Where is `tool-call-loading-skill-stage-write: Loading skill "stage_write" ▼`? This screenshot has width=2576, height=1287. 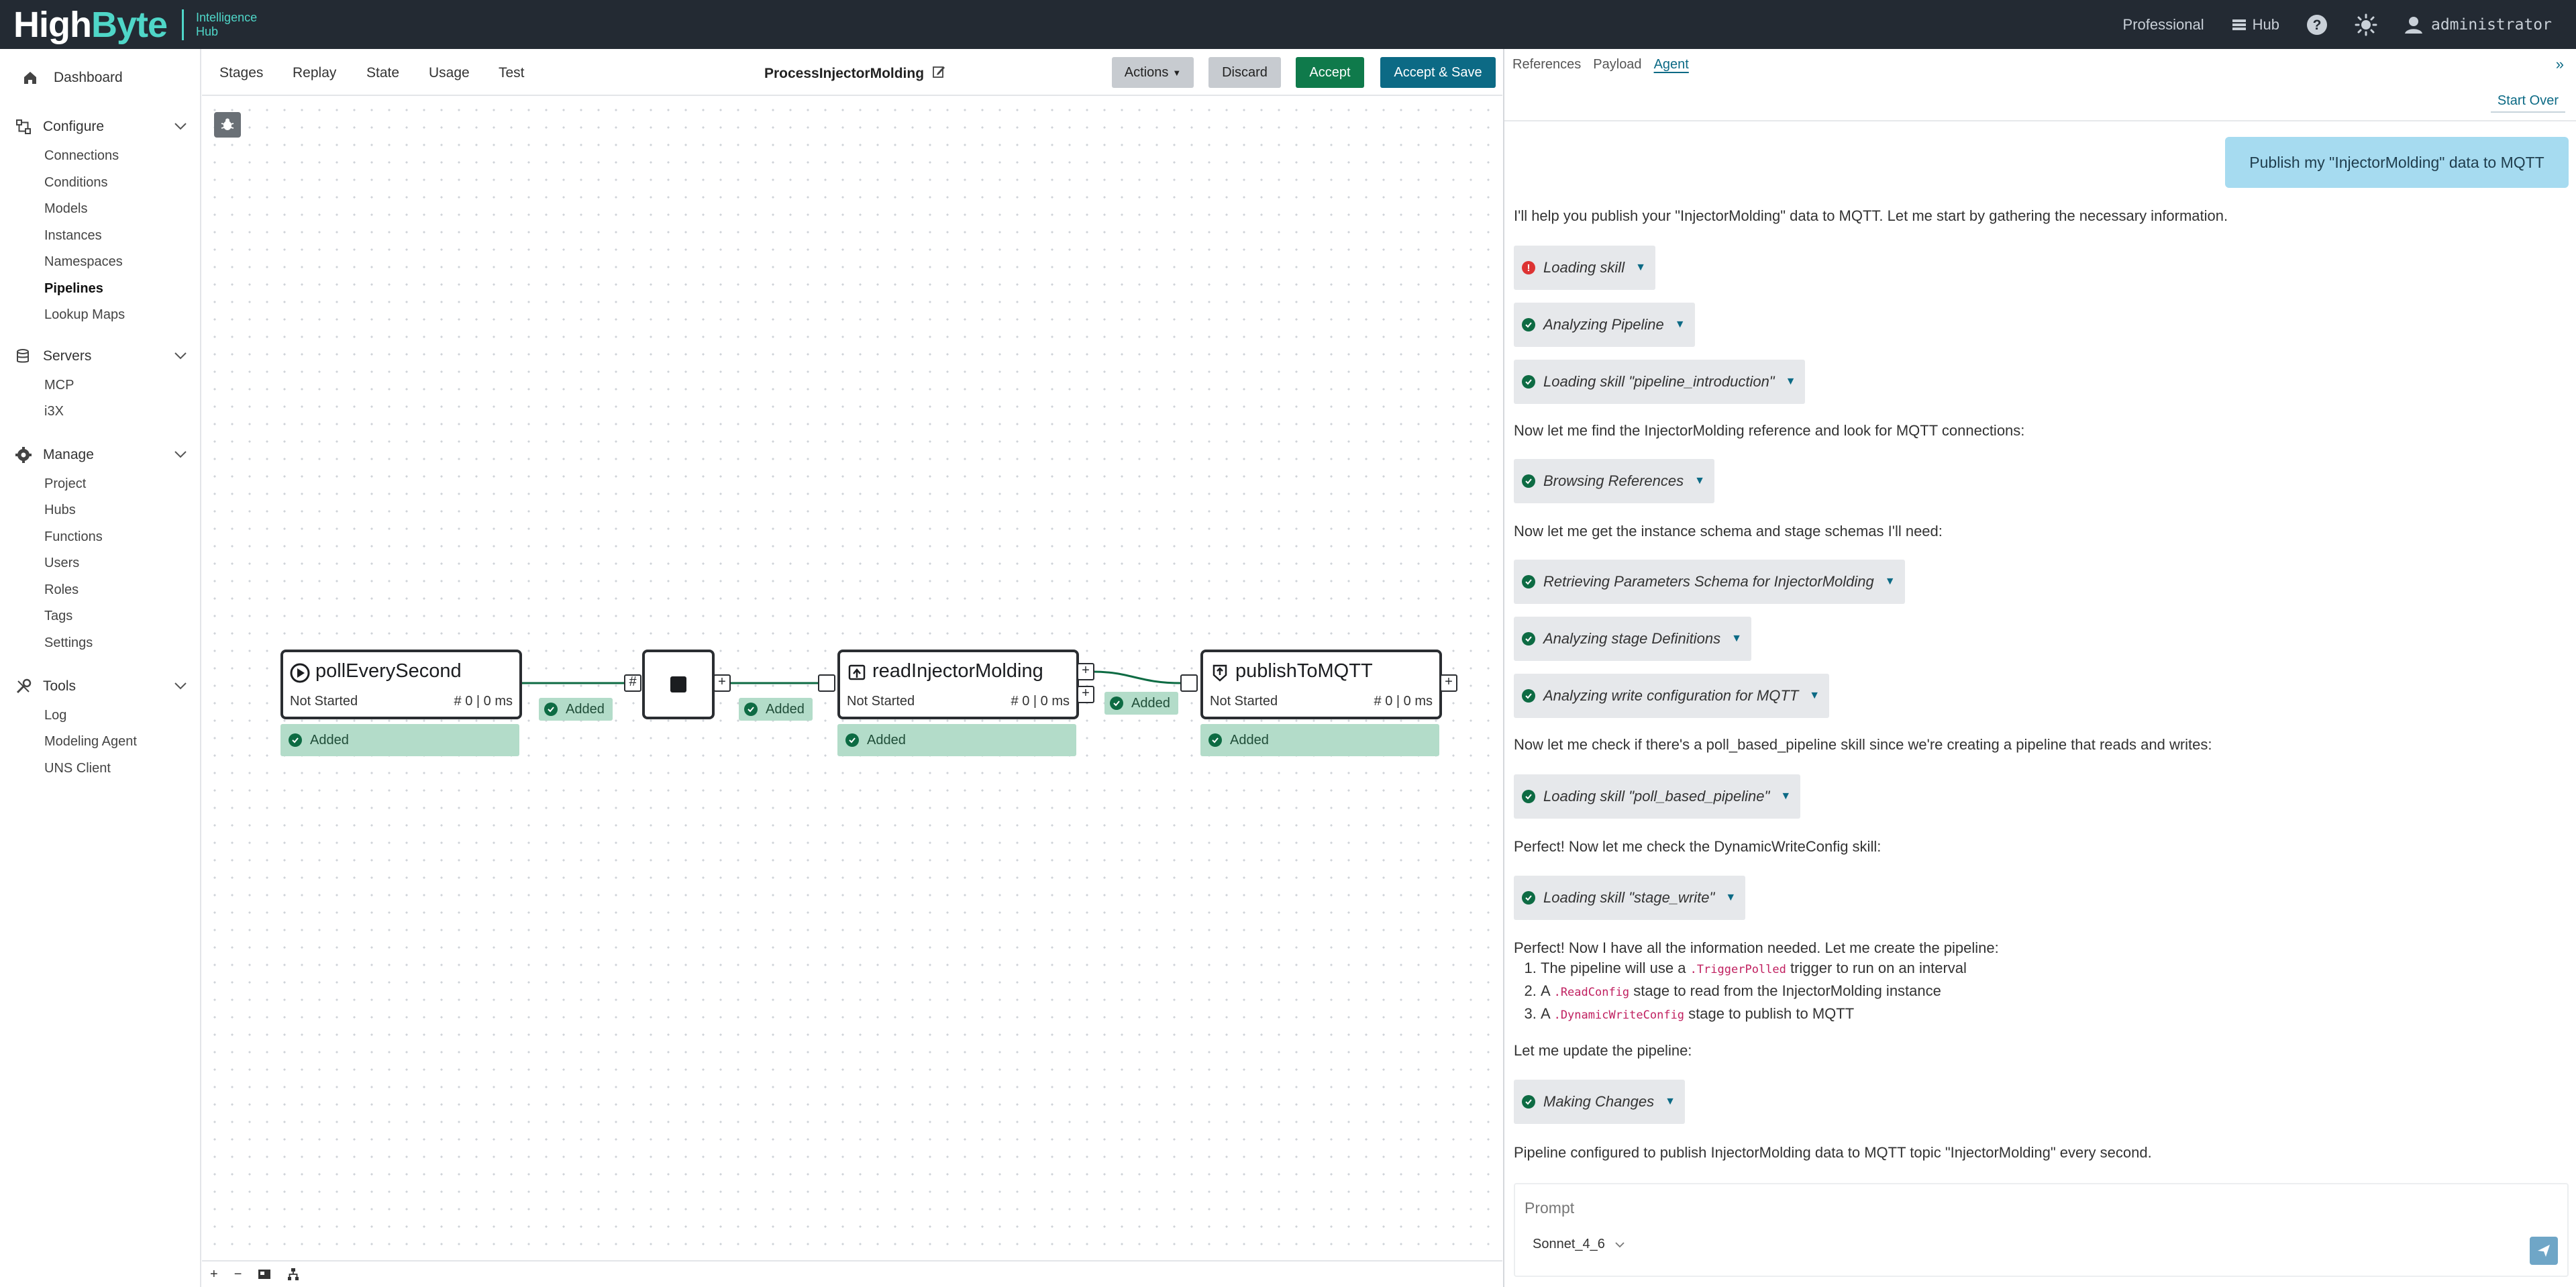
tool-call-loading-skill-stage-write: Loading skill "stage_write" ▼ is located at coordinates (1630, 898).